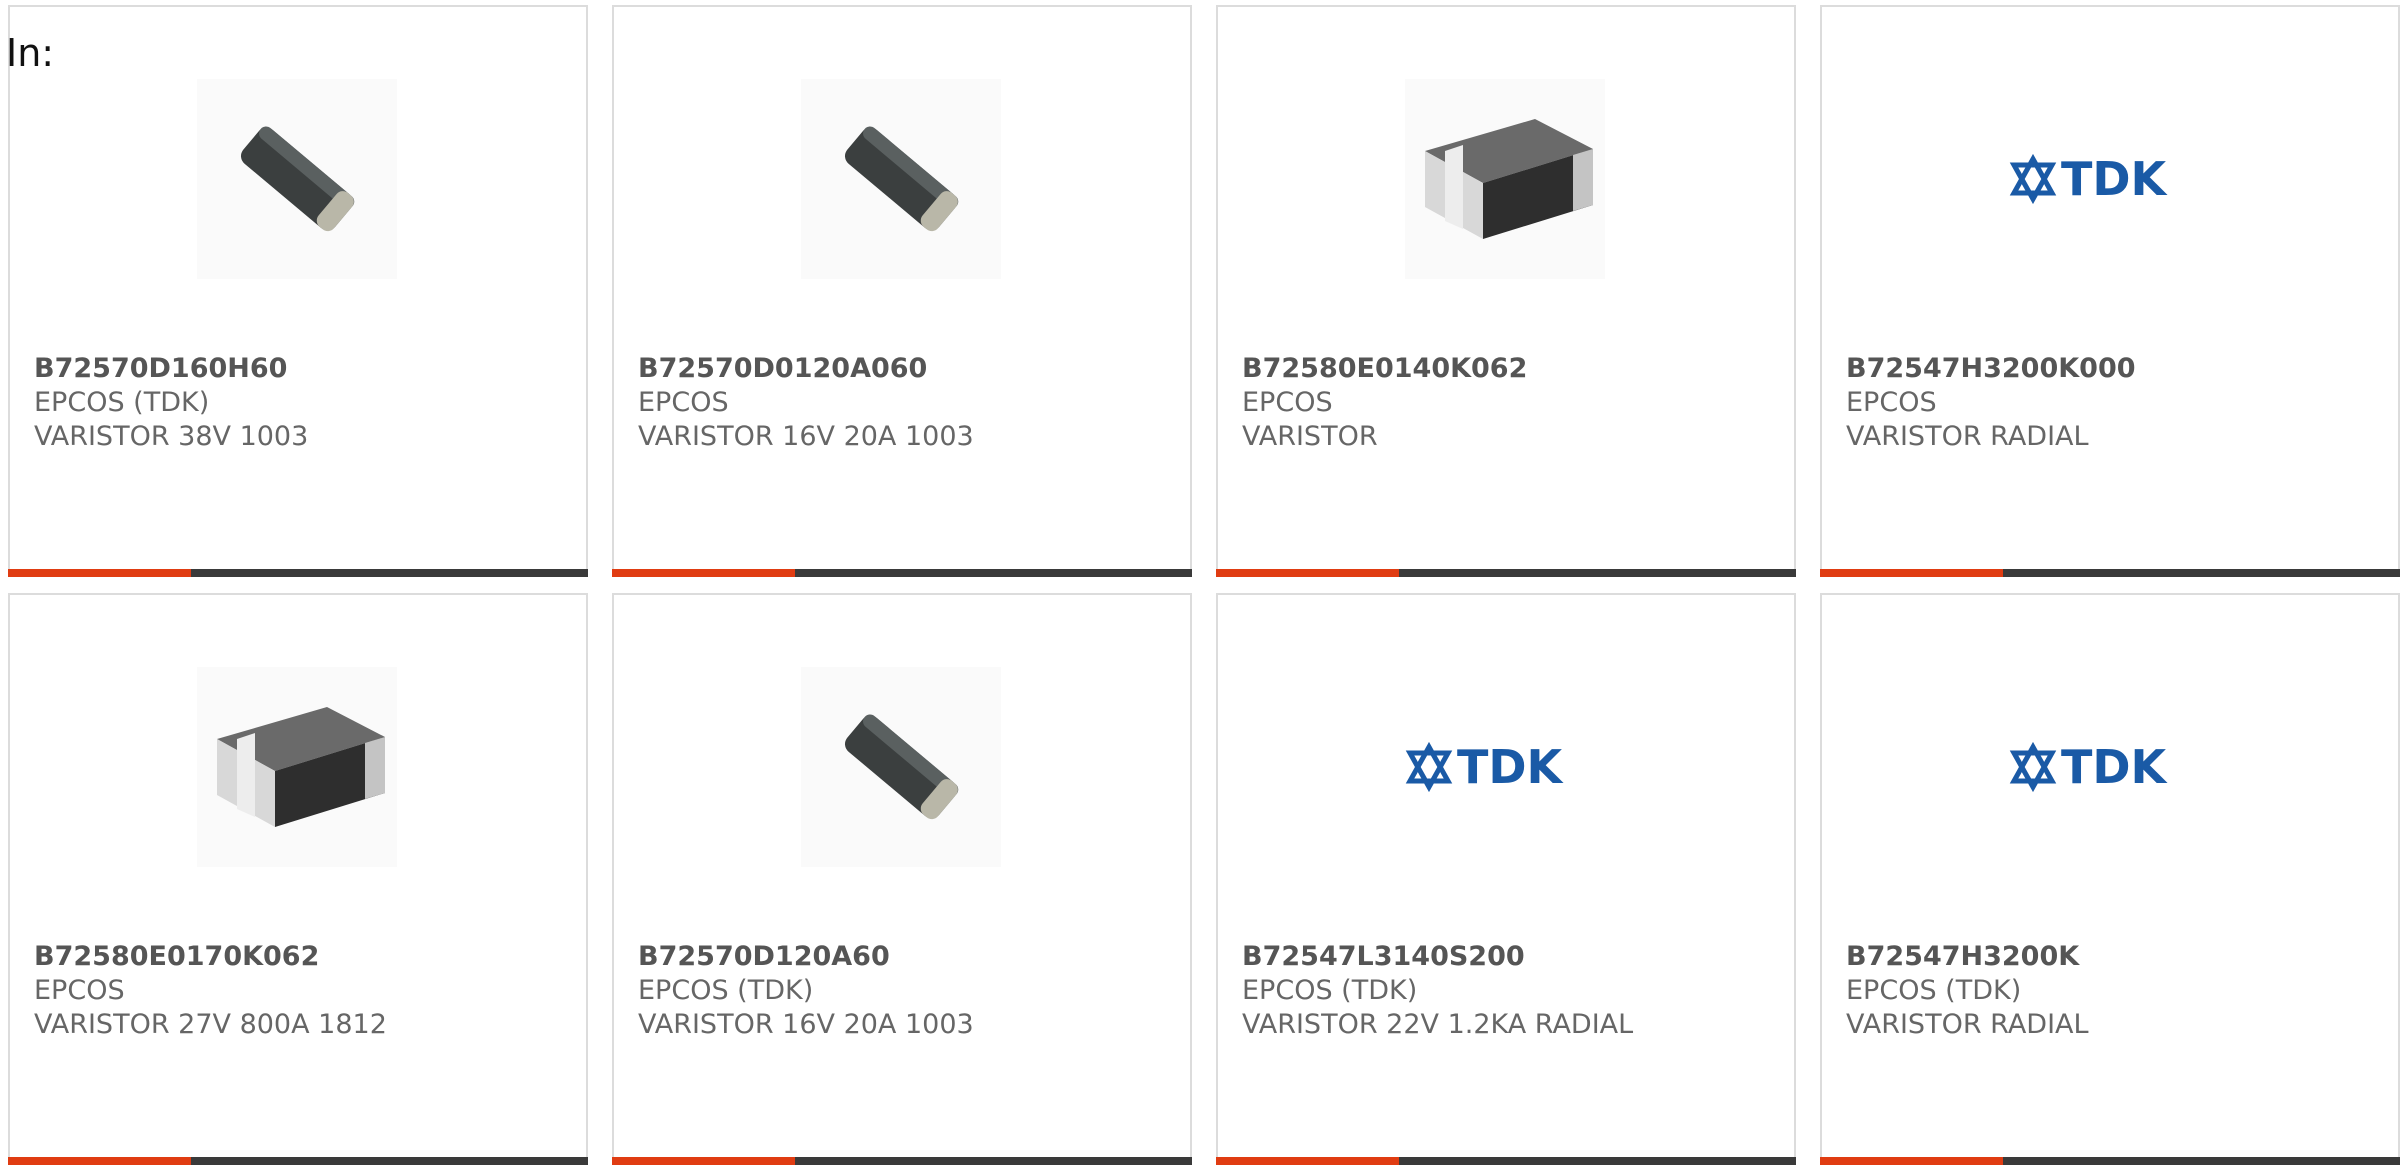  I want to click on description: VARISTOR, so click(1310, 436).